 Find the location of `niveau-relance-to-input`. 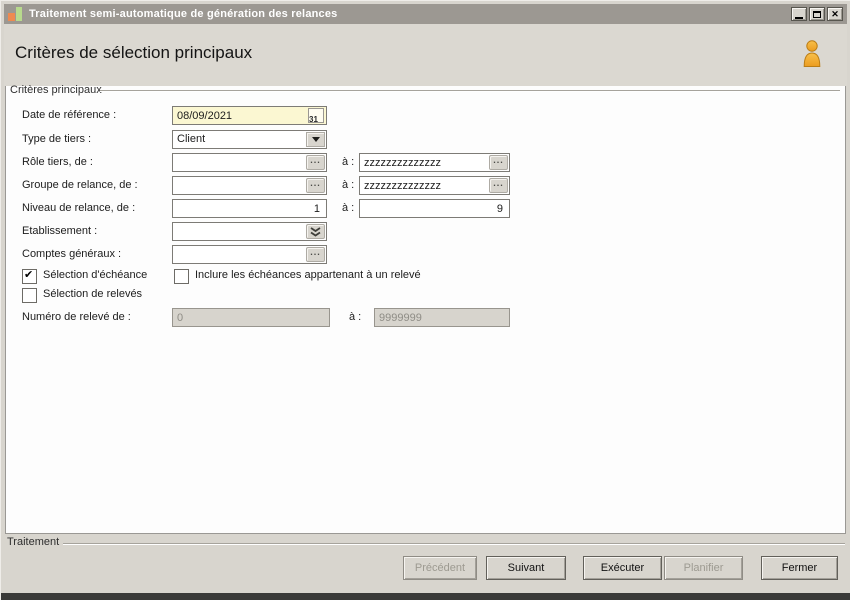

niveau-relance-to-input is located at coordinates (434, 208).